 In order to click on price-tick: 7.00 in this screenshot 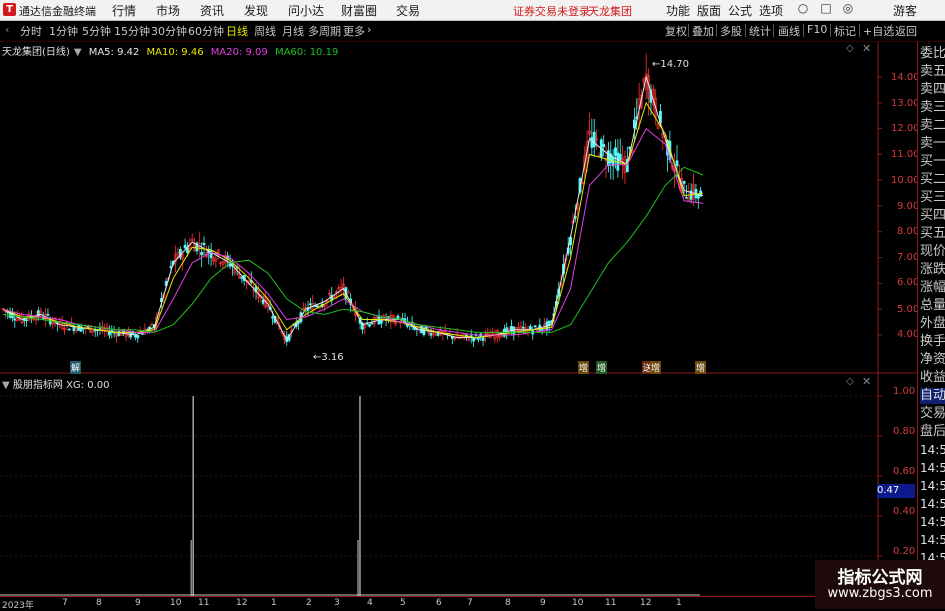, I will do `click(908, 257)`.